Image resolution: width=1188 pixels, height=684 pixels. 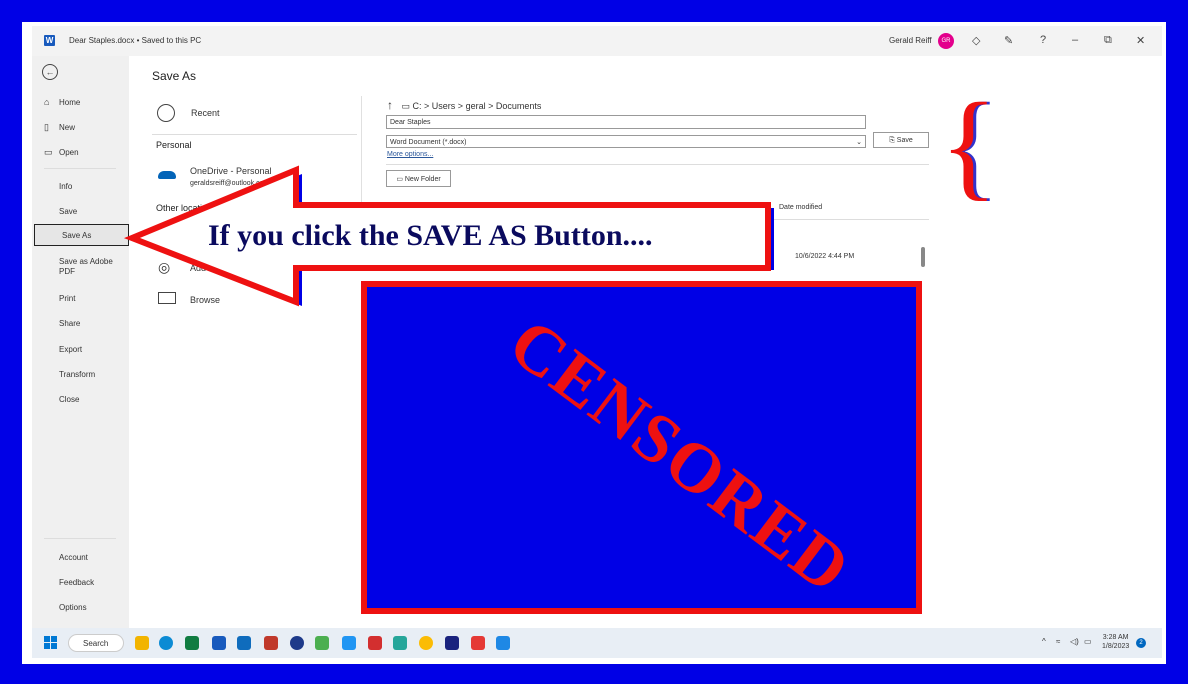 I want to click on censored-stamp: CENSORED, so click(x=679, y=456).